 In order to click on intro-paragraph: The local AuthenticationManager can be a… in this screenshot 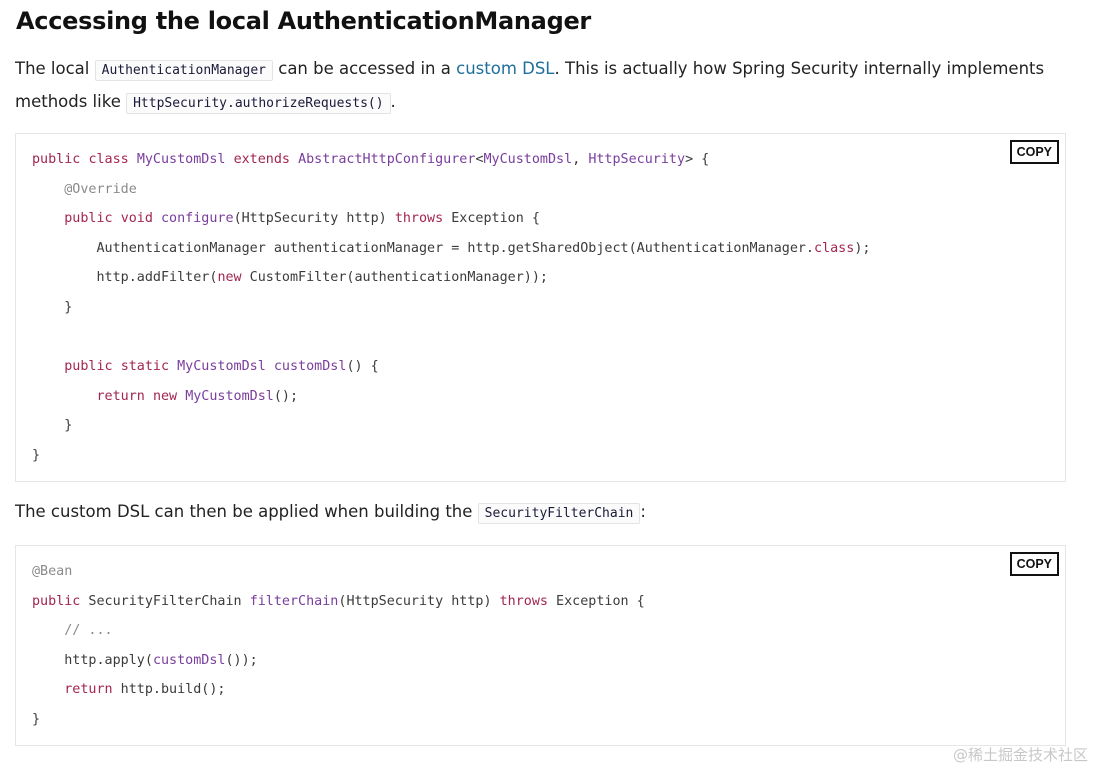, I will do `click(545, 86)`.